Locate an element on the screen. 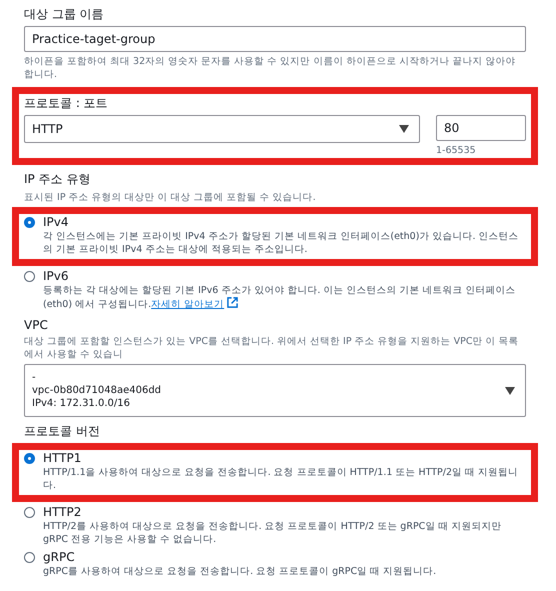  field-label: 프로토콜 : 포트 is located at coordinates (66, 103).